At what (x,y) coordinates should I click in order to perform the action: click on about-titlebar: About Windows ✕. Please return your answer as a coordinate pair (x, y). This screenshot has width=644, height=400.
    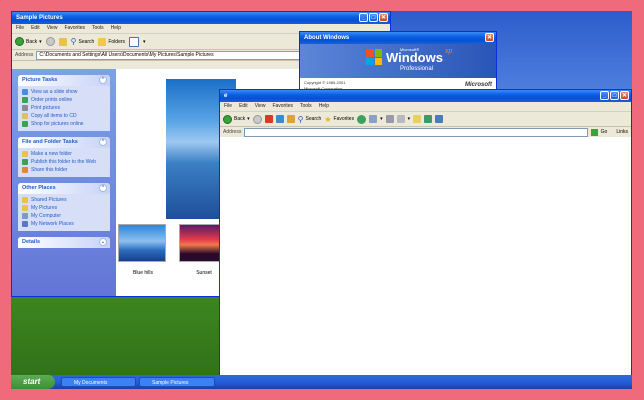
    Looking at the image, I should click on (398, 38).